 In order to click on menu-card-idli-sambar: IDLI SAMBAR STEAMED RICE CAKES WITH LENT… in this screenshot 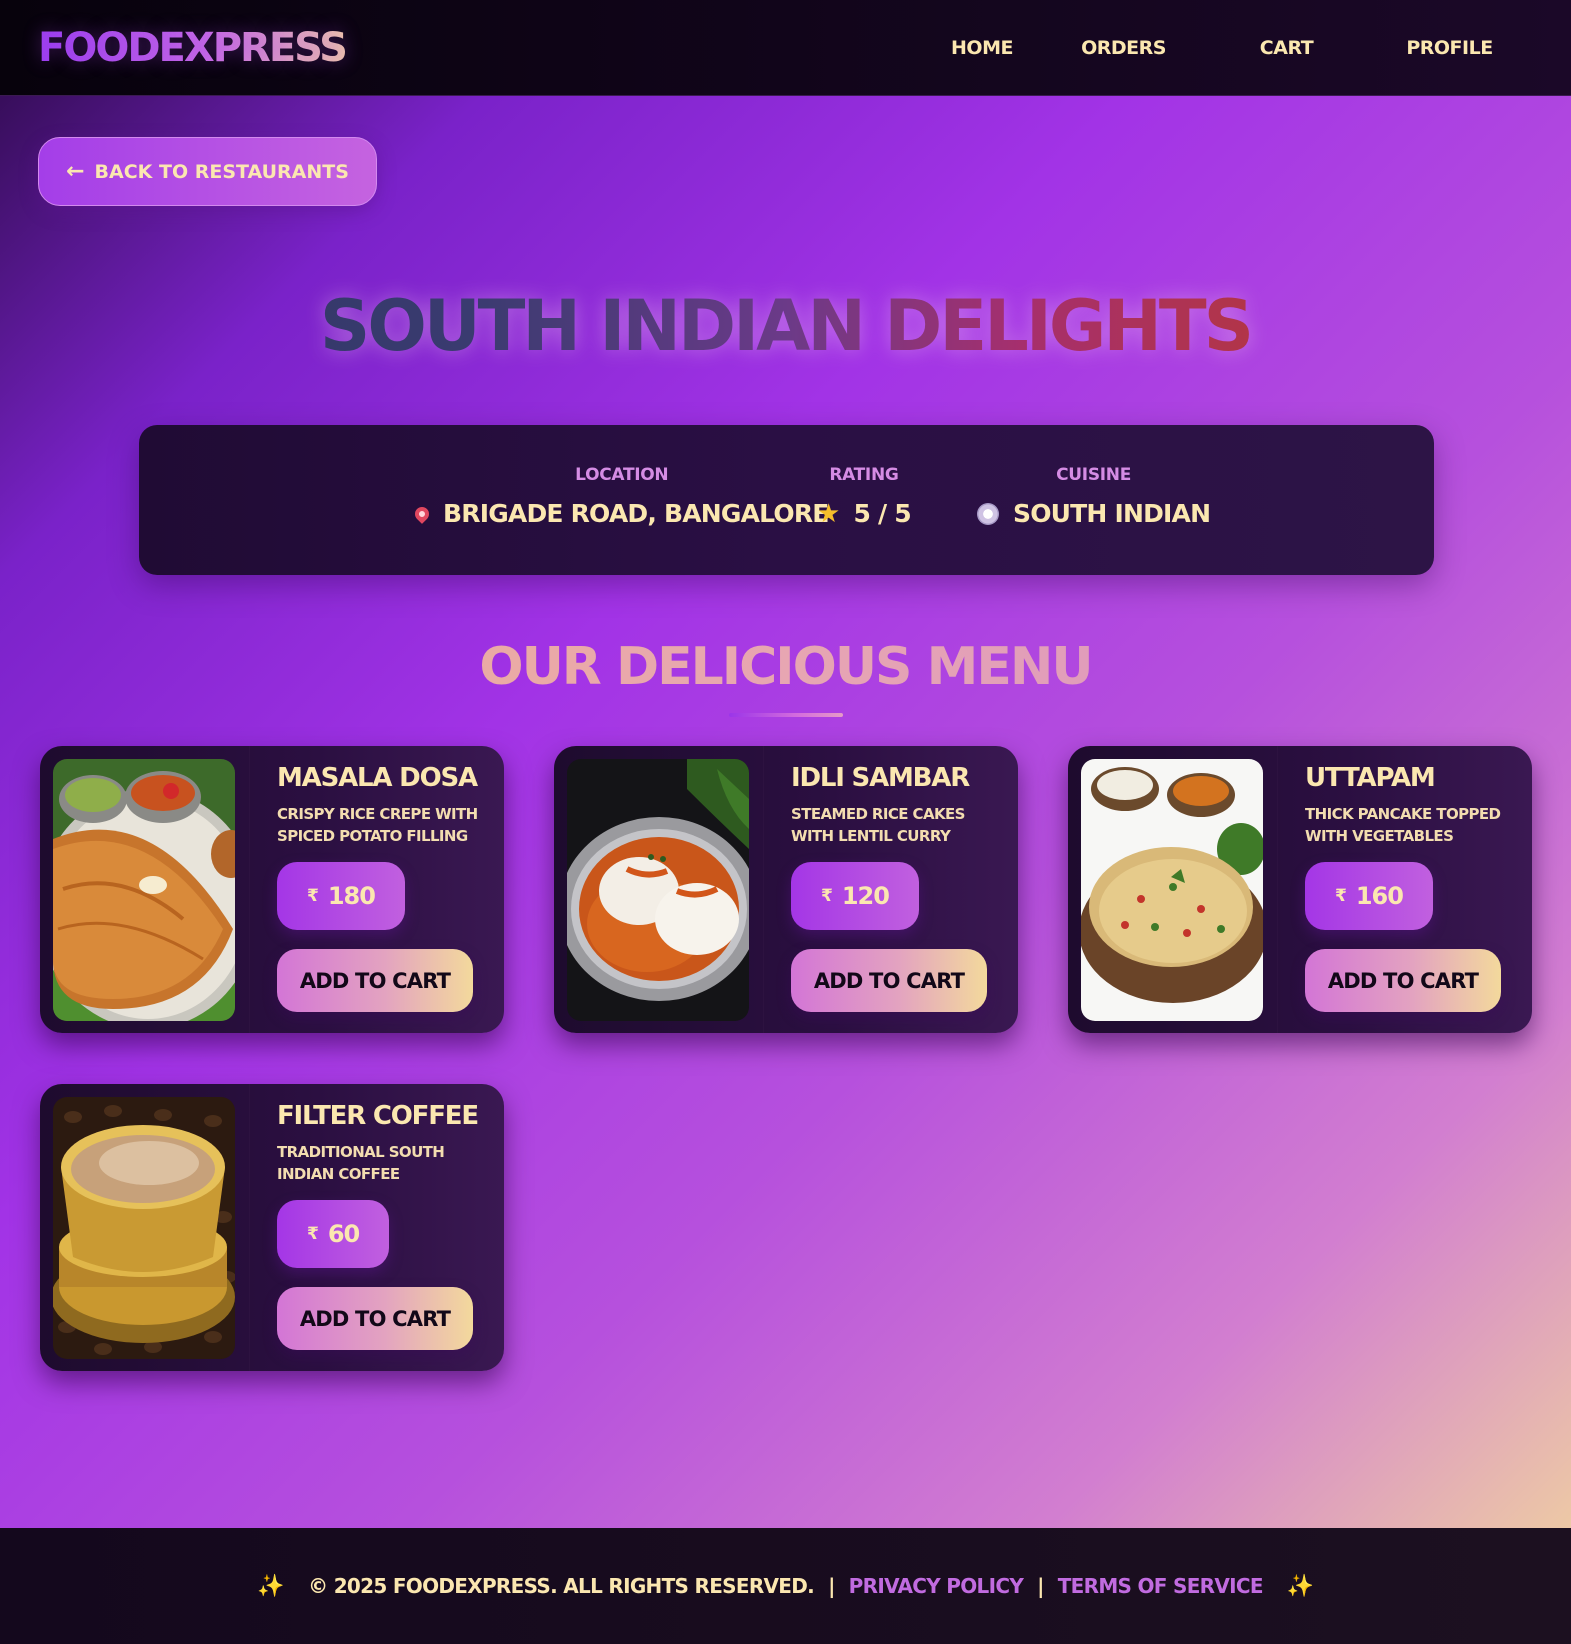, I will do `click(786, 889)`.